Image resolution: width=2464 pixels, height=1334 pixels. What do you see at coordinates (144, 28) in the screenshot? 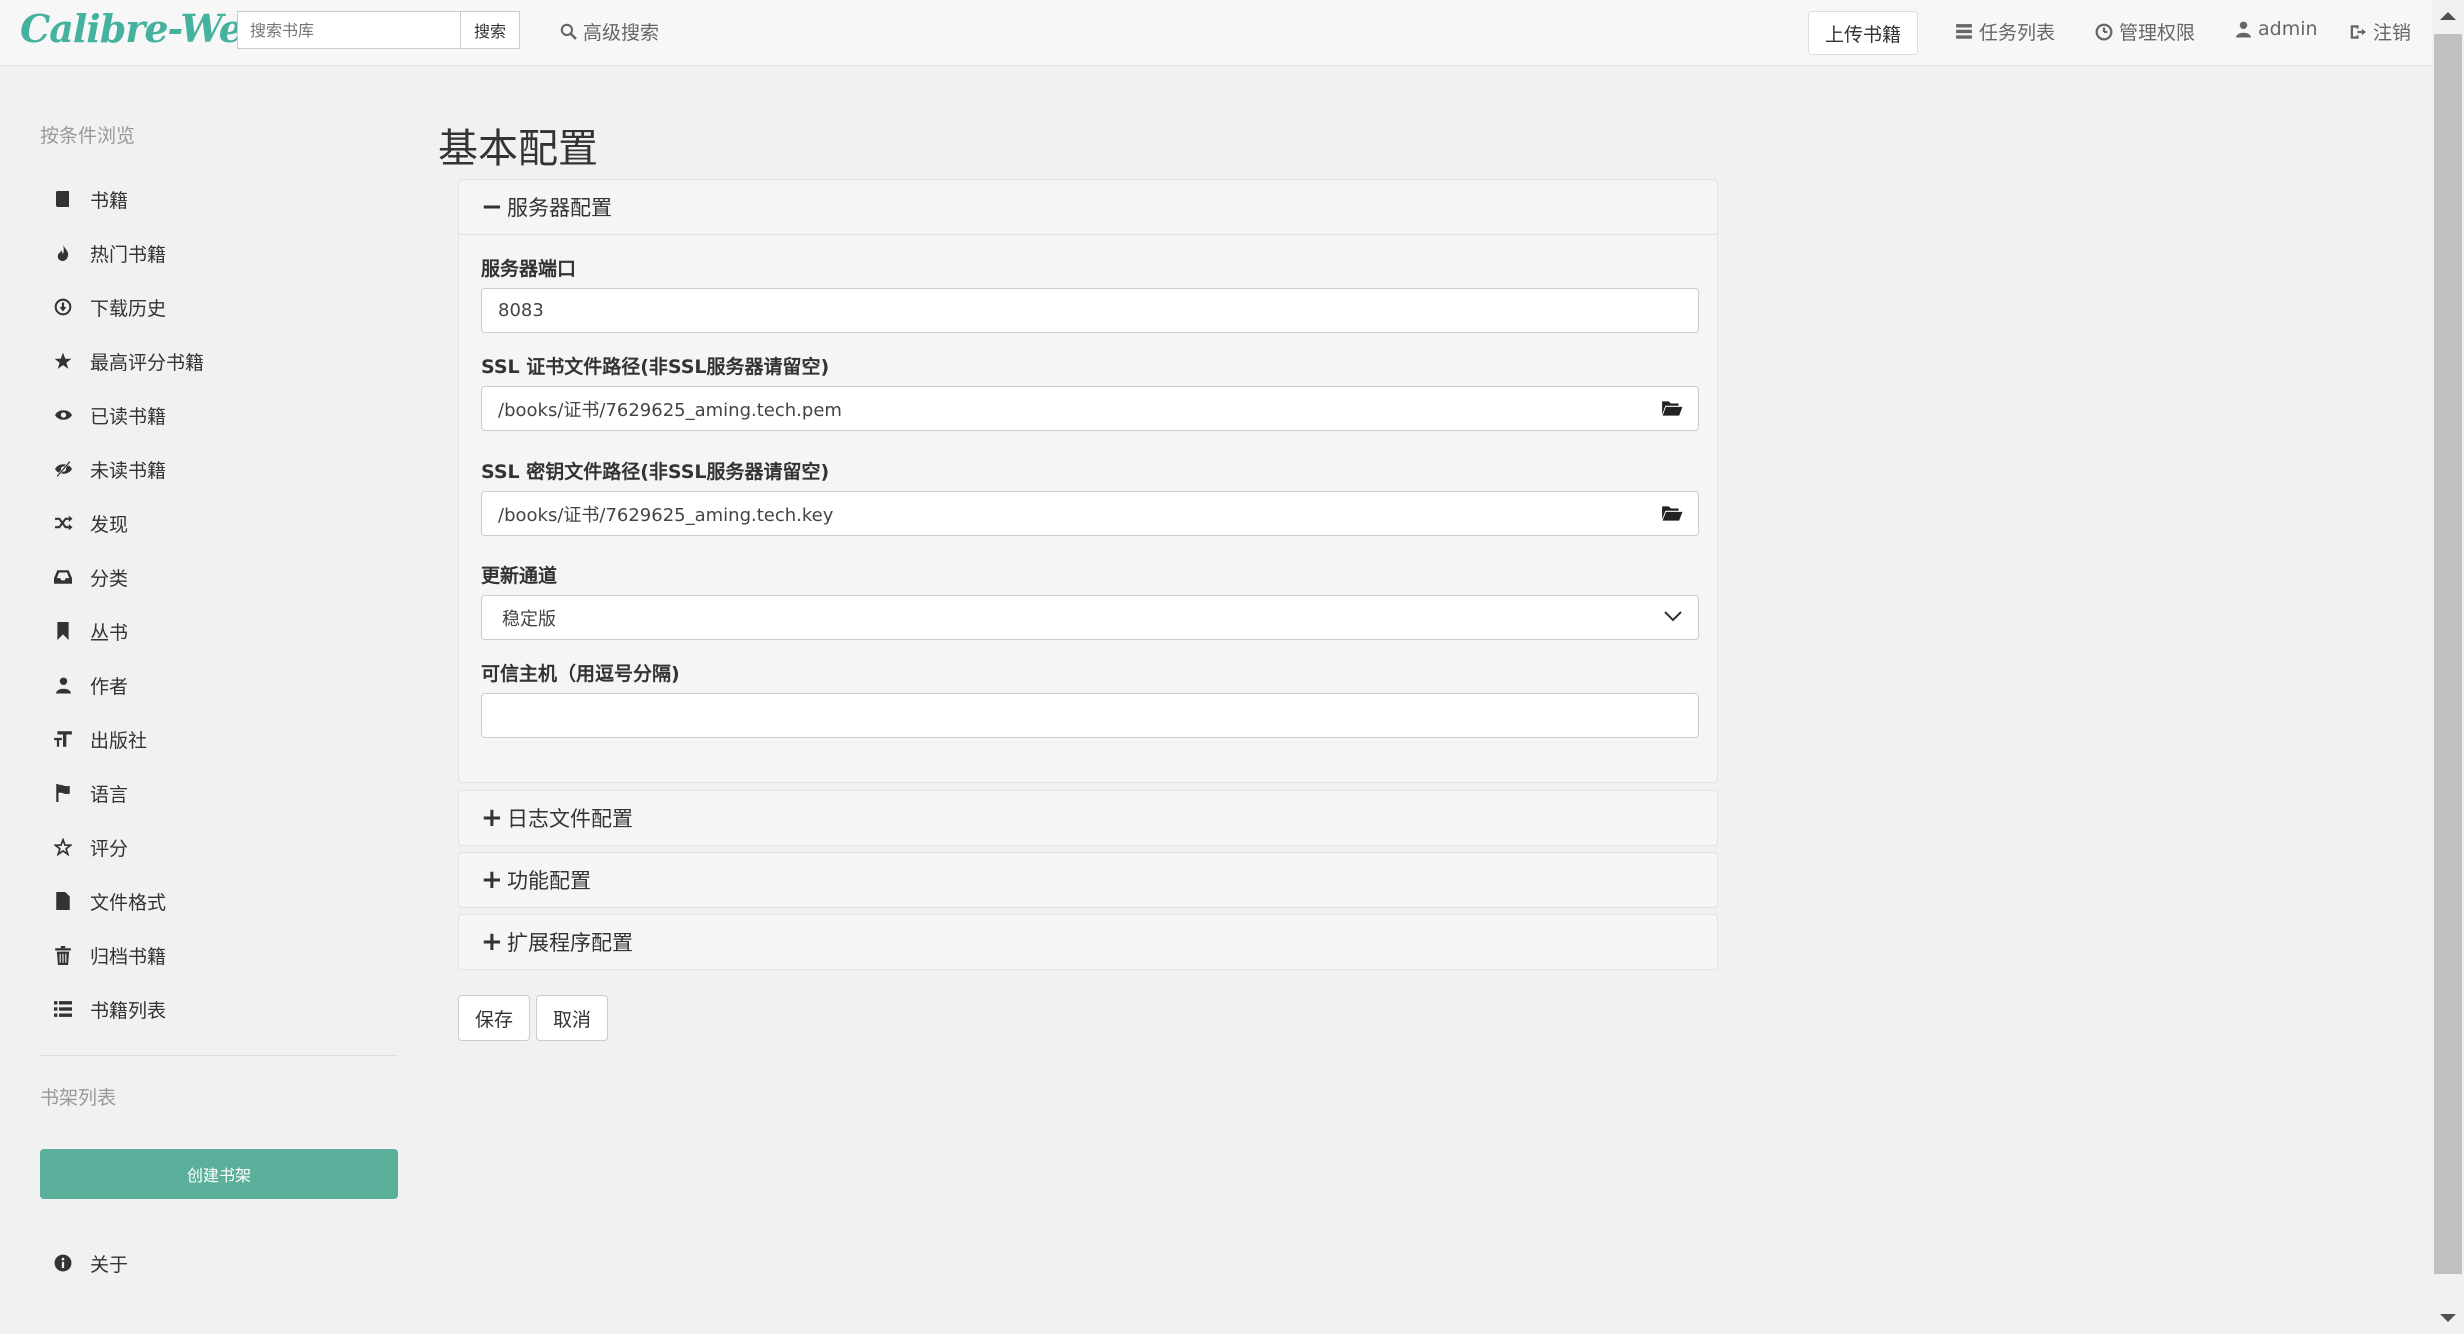
I see `brand-logo: Calibre-Web` at bounding box center [144, 28].